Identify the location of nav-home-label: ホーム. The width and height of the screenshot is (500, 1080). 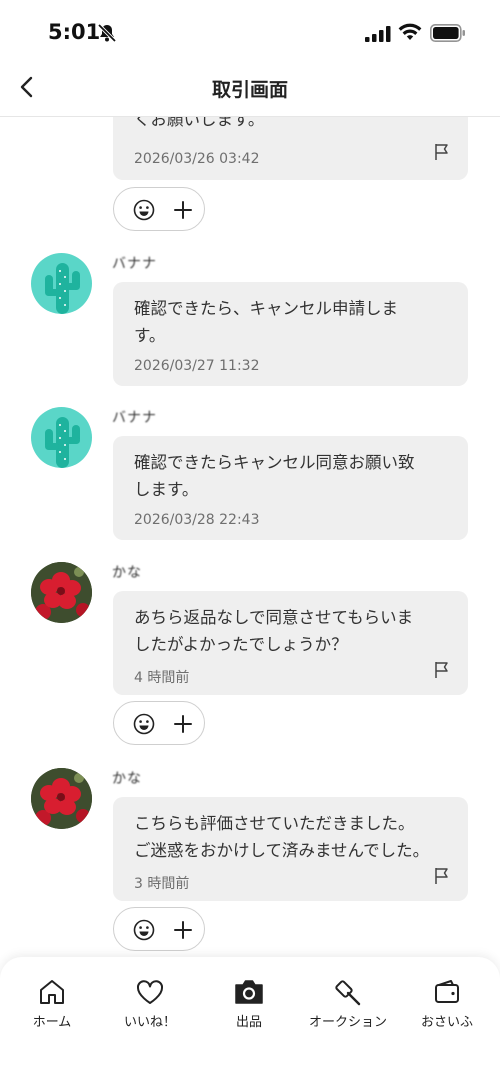
(52, 1022).